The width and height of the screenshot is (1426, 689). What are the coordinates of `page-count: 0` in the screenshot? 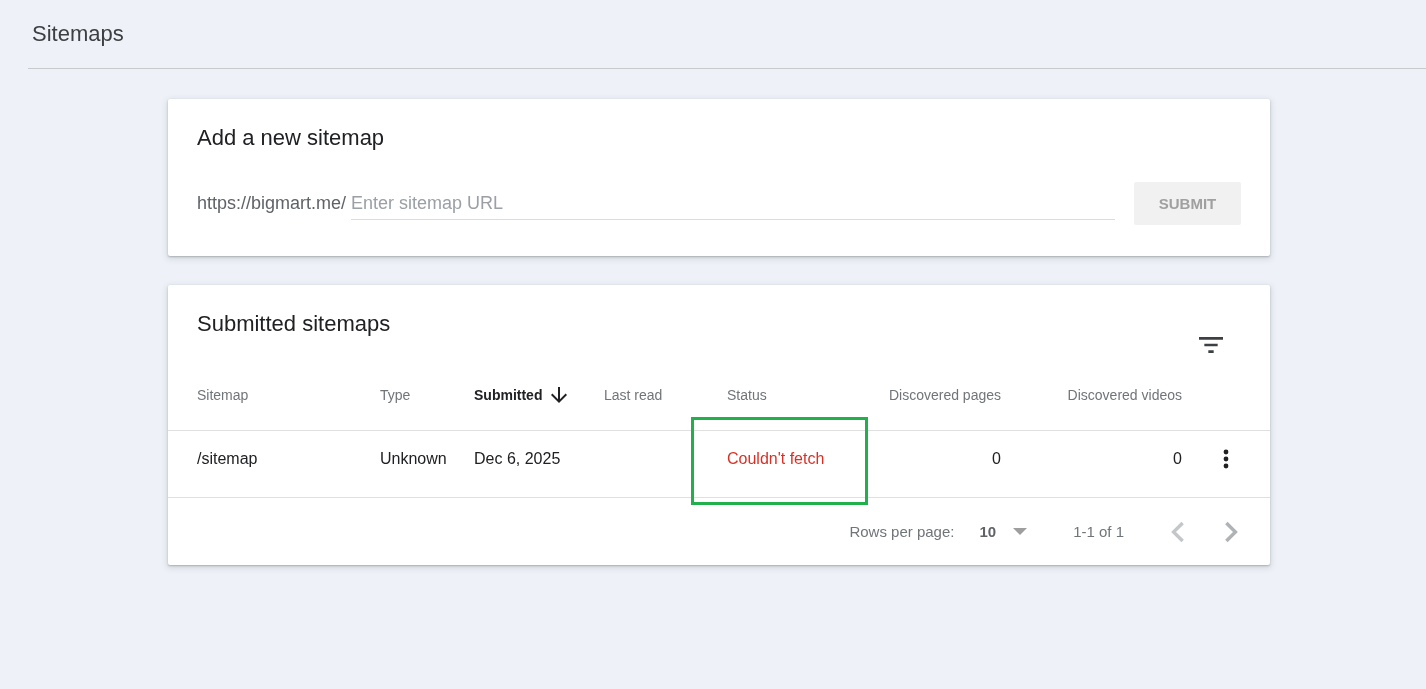 It's located at (996, 459).